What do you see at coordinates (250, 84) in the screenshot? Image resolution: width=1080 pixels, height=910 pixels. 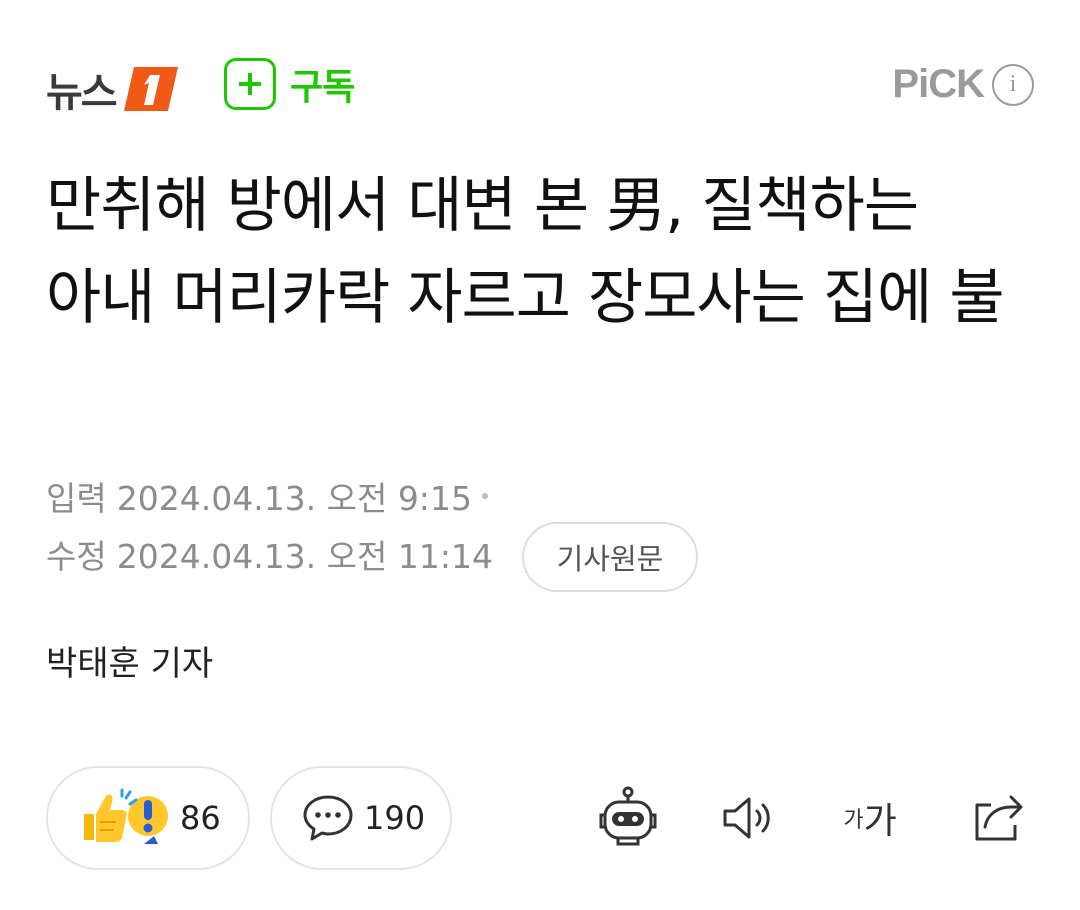 I see `plus-icon` at bounding box center [250, 84].